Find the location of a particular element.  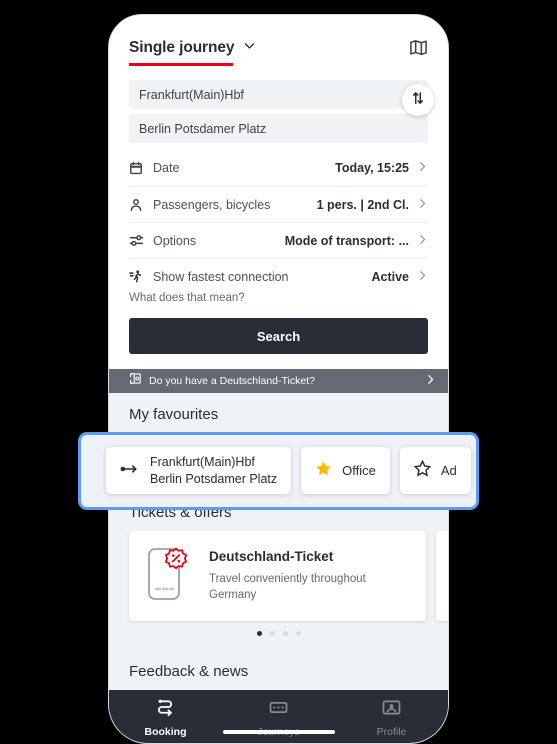

option-value: Today, 15:25 is located at coordinates (372, 168).